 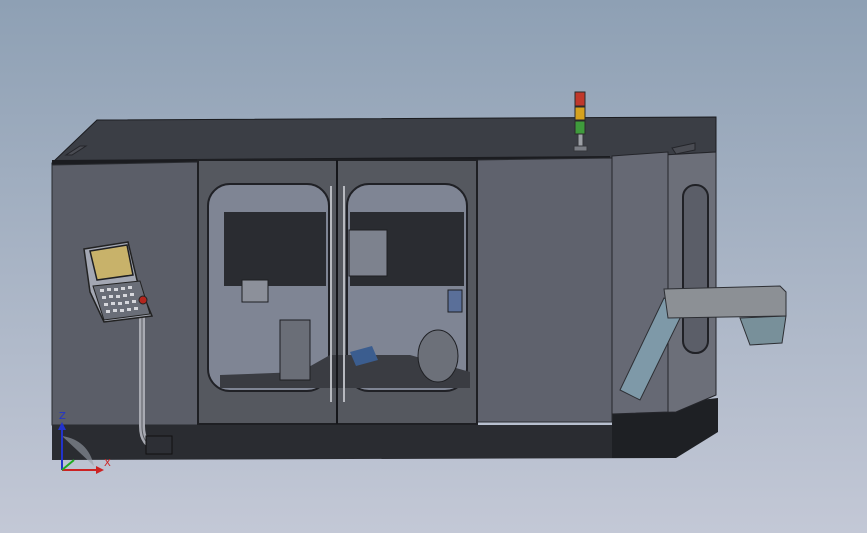 What do you see at coordinates (143, 300) in the screenshot?
I see `pendant-emergency-stop` at bounding box center [143, 300].